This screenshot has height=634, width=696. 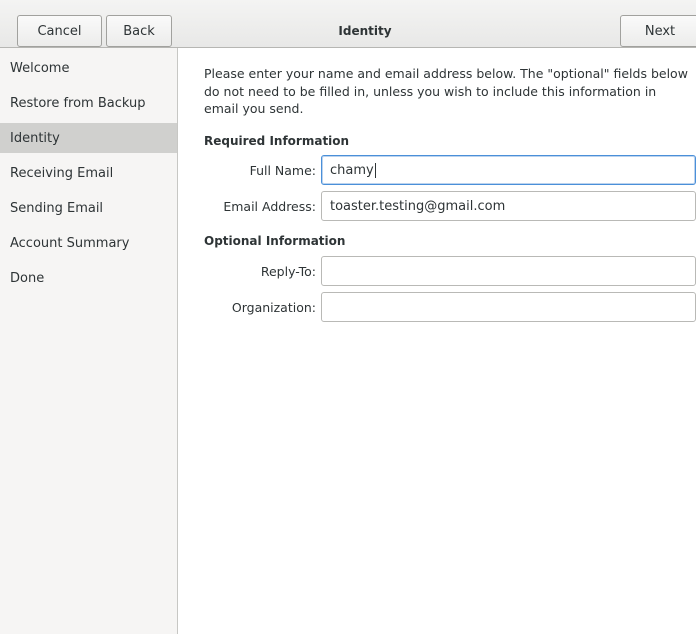 What do you see at coordinates (352, 170) in the screenshot?
I see `full-name-value: chamy` at bounding box center [352, 170].